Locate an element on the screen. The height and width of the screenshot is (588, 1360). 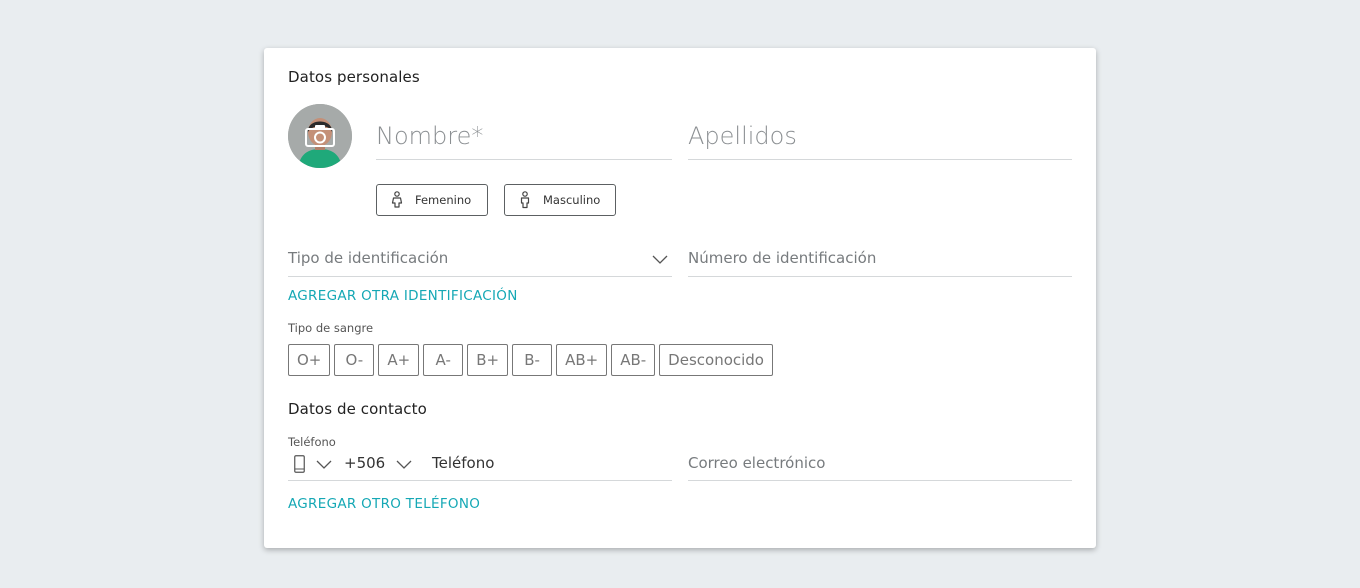
contact-section-title: Datos de contacto is located at coordinates (357, 409).